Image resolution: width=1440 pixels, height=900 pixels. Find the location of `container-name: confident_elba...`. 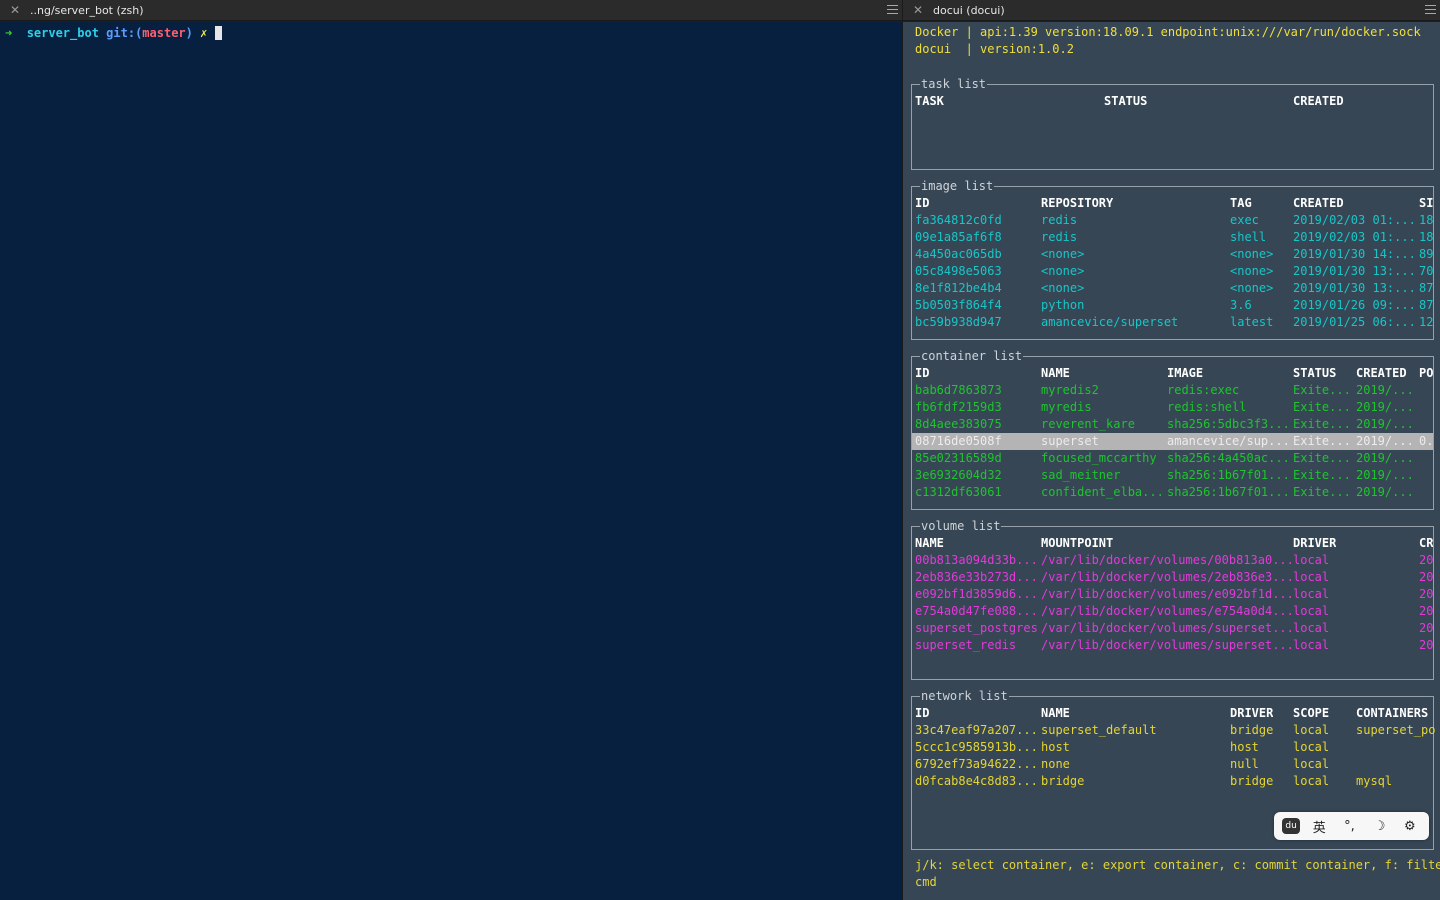

container-name: confident_elba... is located at coordinates (1102, 492).